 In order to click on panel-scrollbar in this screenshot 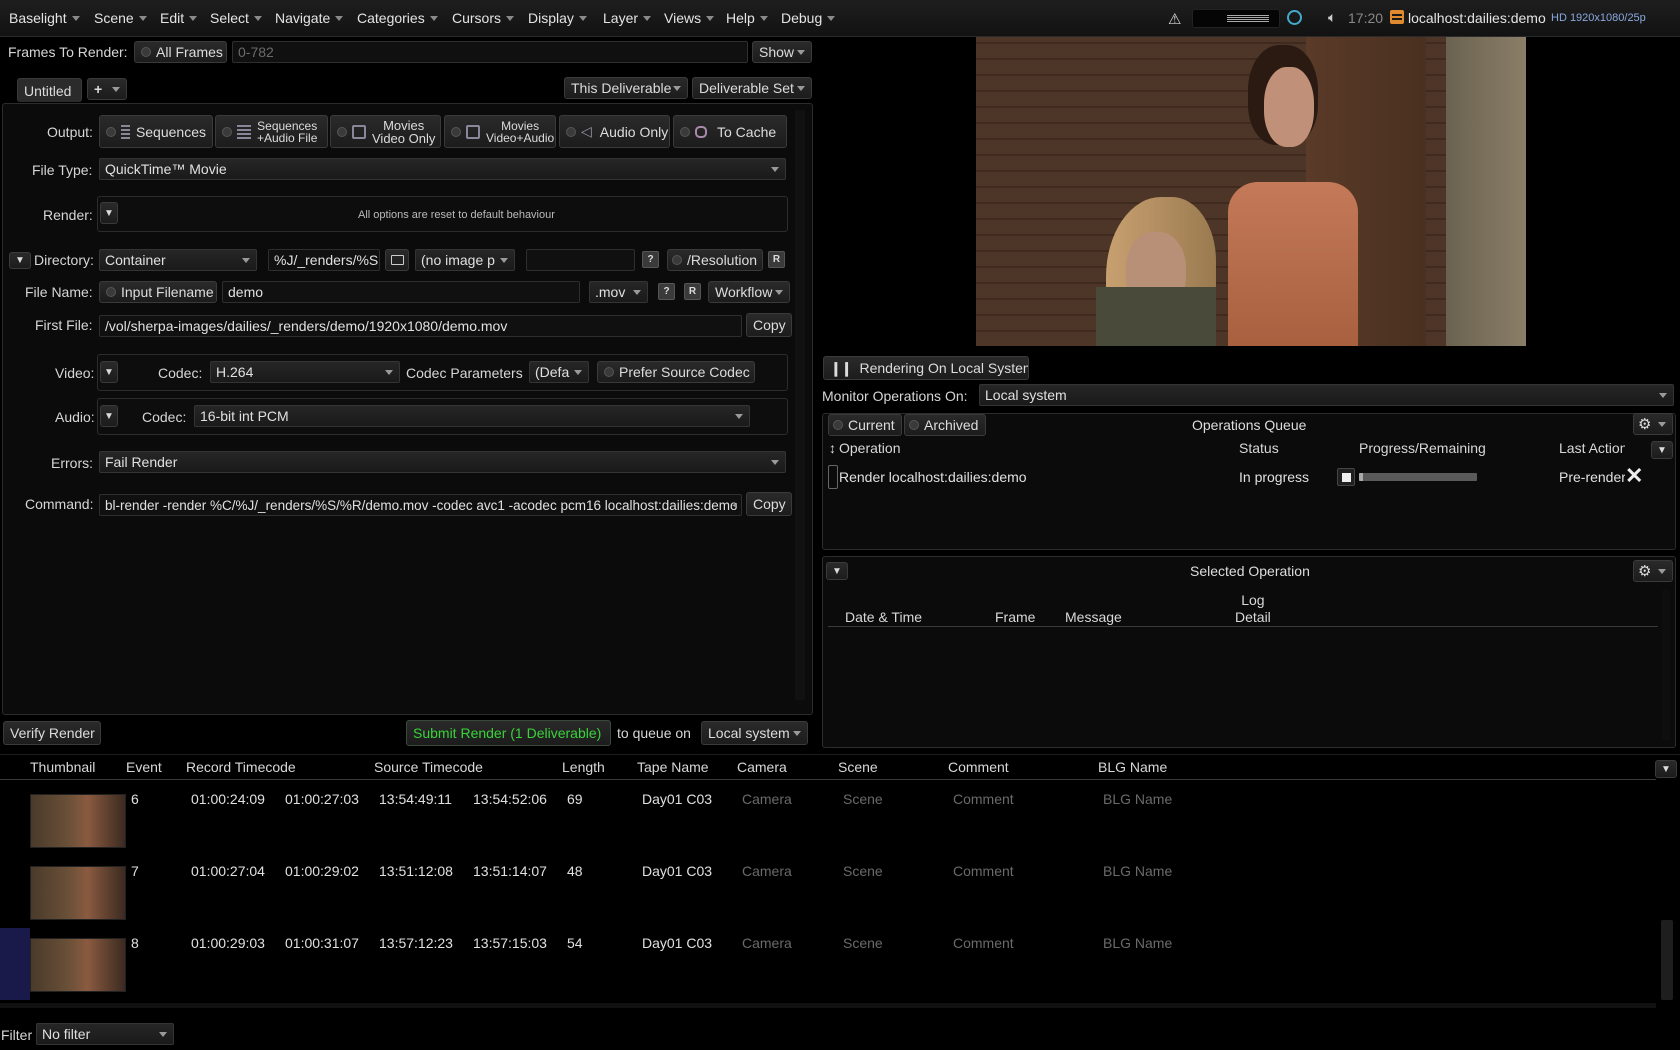, I will do `click(800, 405)`.